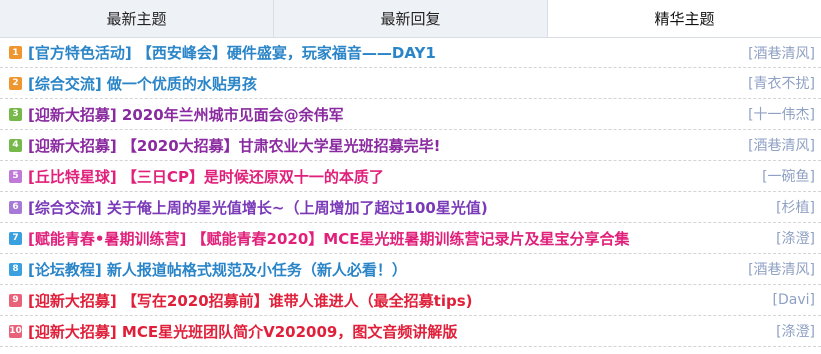 This screenshot has height=354, width=821. What do you see at coordinates (242, 331) in the screenshot?
I see `thread-title-link: [迎新大招募] MCE星光班团队简介V202009，图文音频讲解版` at bounding box center [242, 331].